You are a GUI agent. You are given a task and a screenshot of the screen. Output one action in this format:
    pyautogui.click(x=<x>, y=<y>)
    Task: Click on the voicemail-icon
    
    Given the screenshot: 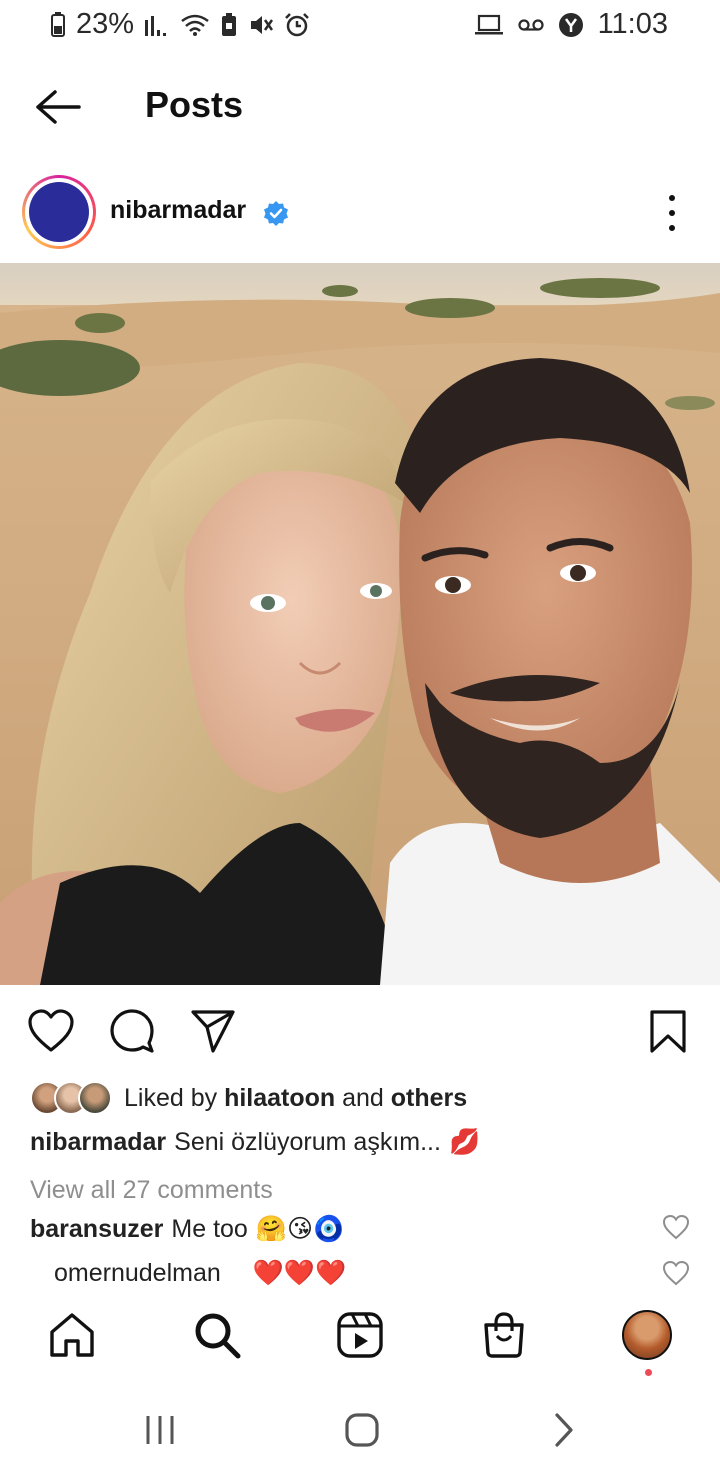 What is the action you would take?
    pyautogui.click(x=530, y=25)
    